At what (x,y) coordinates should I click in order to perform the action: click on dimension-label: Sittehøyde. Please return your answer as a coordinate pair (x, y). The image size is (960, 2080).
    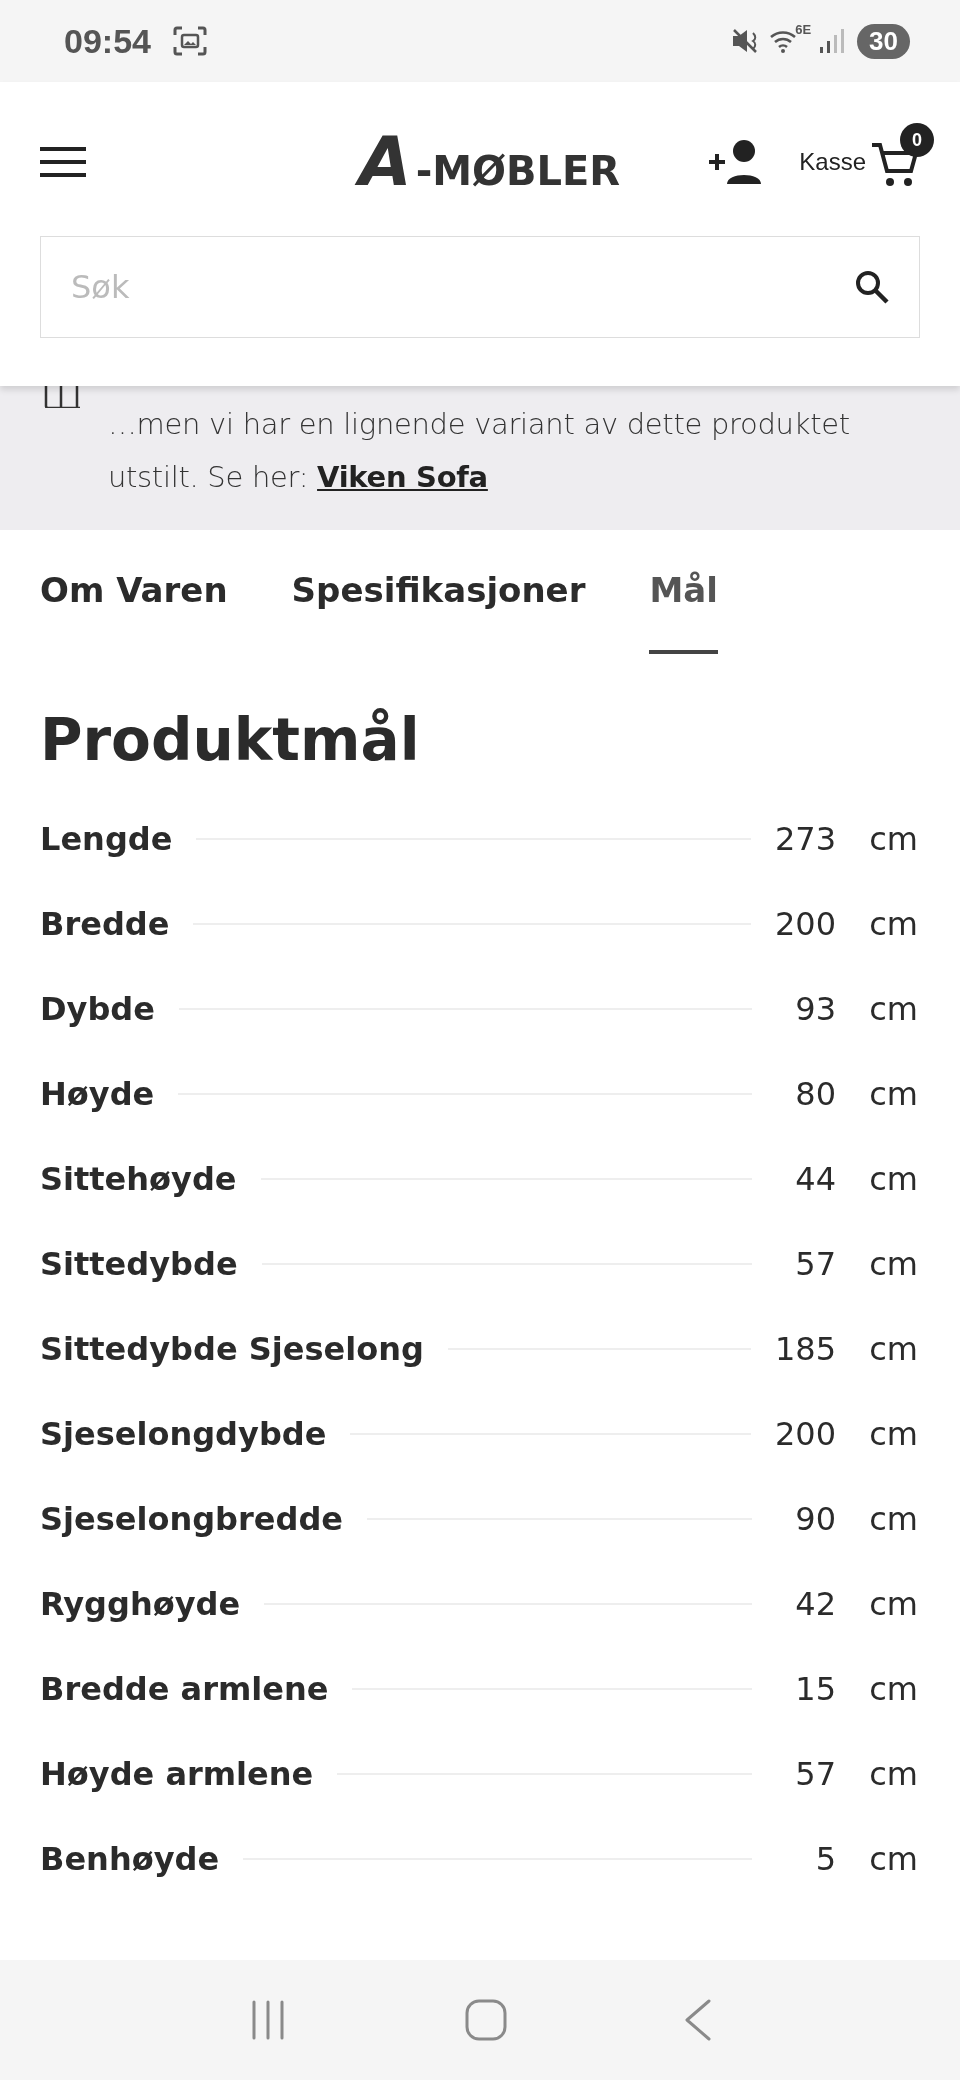
    Looking at the image, I should click on (138, 1178).